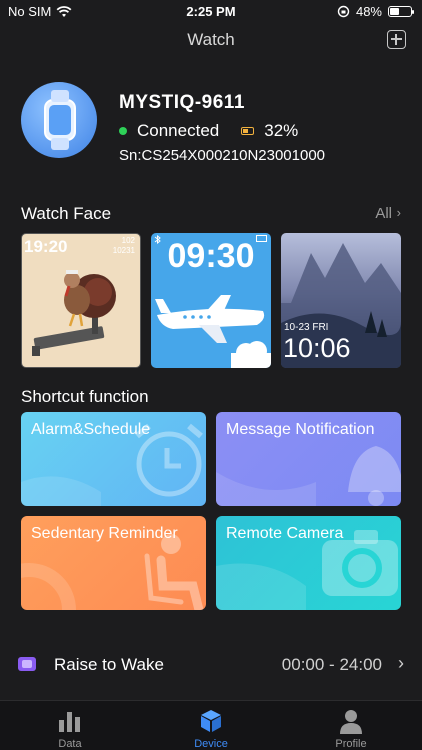  I want to click on tab-data: Data, so click(70, 725).